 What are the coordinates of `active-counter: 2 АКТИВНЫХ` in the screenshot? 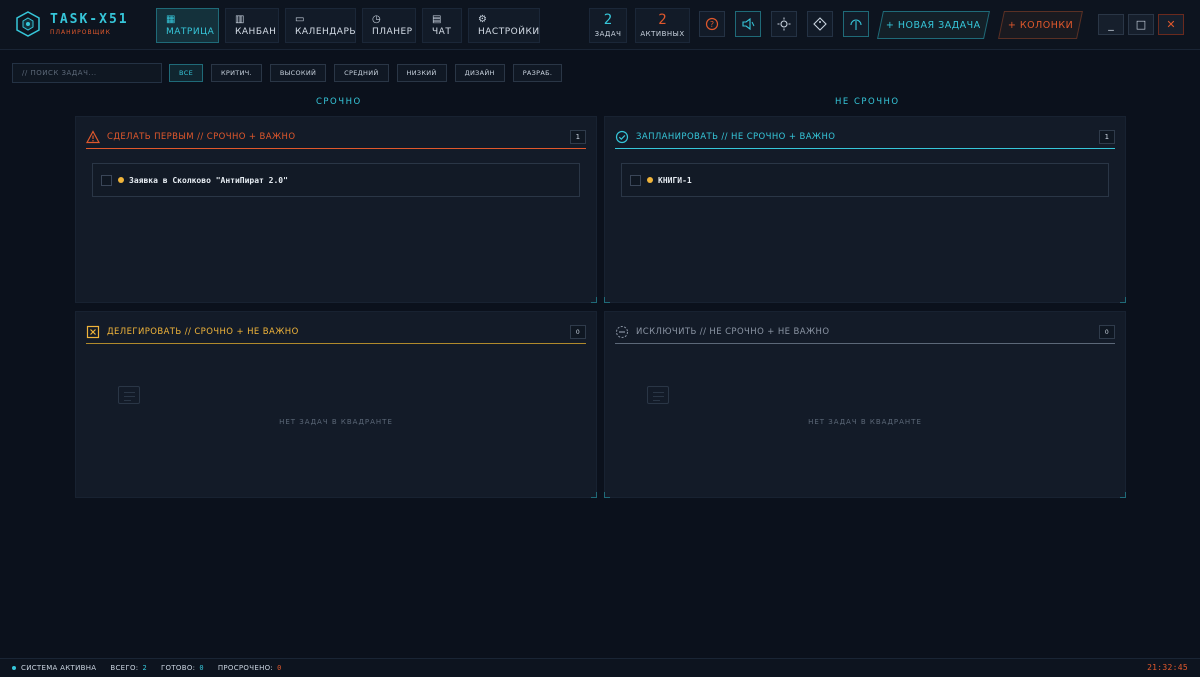 It's located at (662, 25).